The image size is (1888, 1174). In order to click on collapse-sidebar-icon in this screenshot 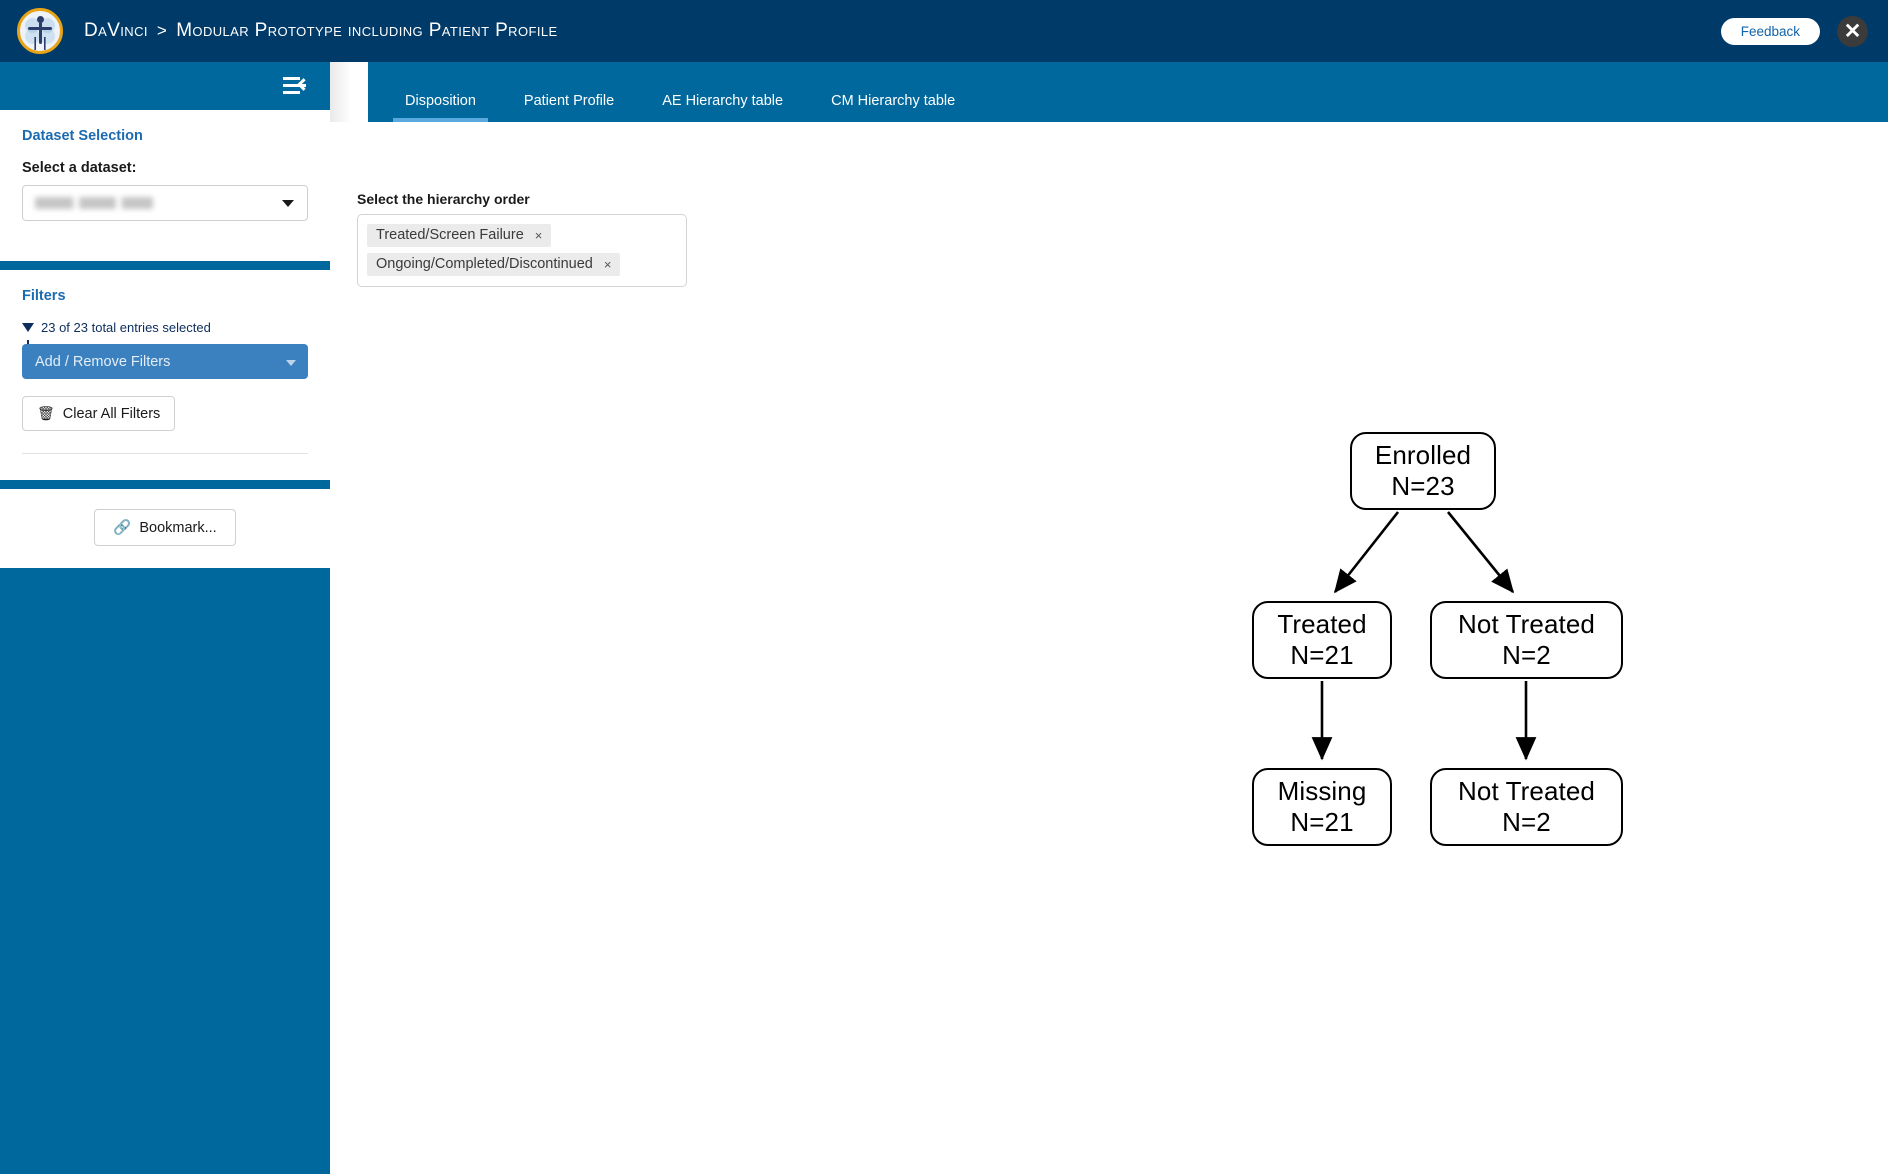, I will do `click(296, 86)`.